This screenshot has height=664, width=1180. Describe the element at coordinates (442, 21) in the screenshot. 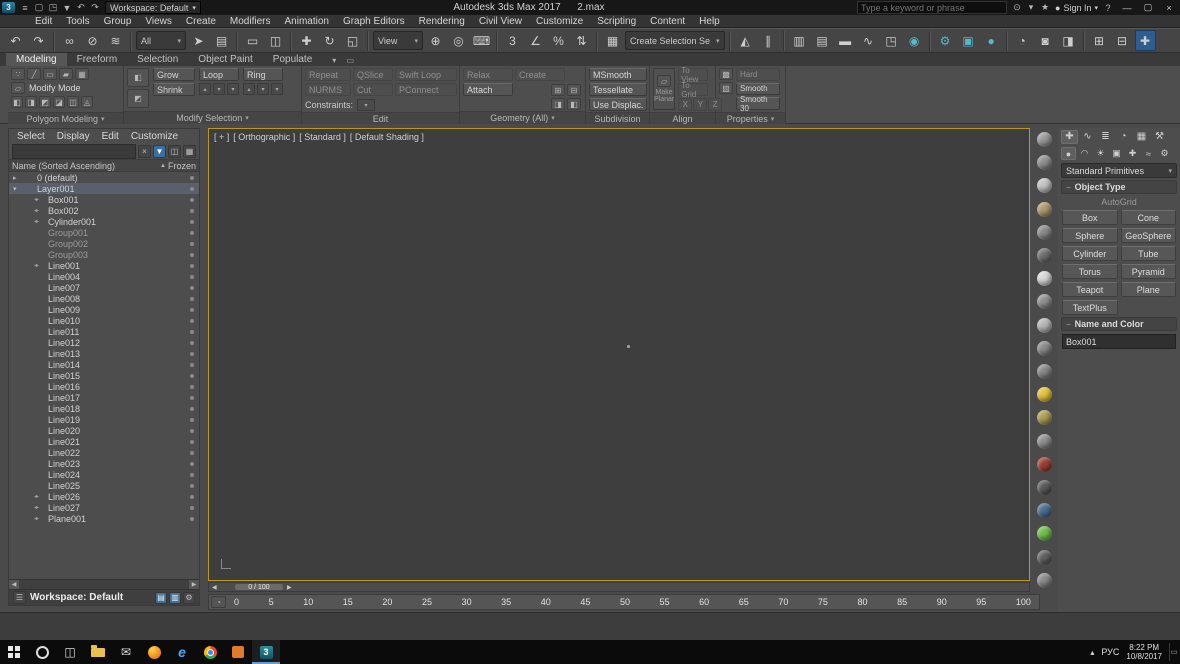

I see `menu-item: Rendering` at that location.